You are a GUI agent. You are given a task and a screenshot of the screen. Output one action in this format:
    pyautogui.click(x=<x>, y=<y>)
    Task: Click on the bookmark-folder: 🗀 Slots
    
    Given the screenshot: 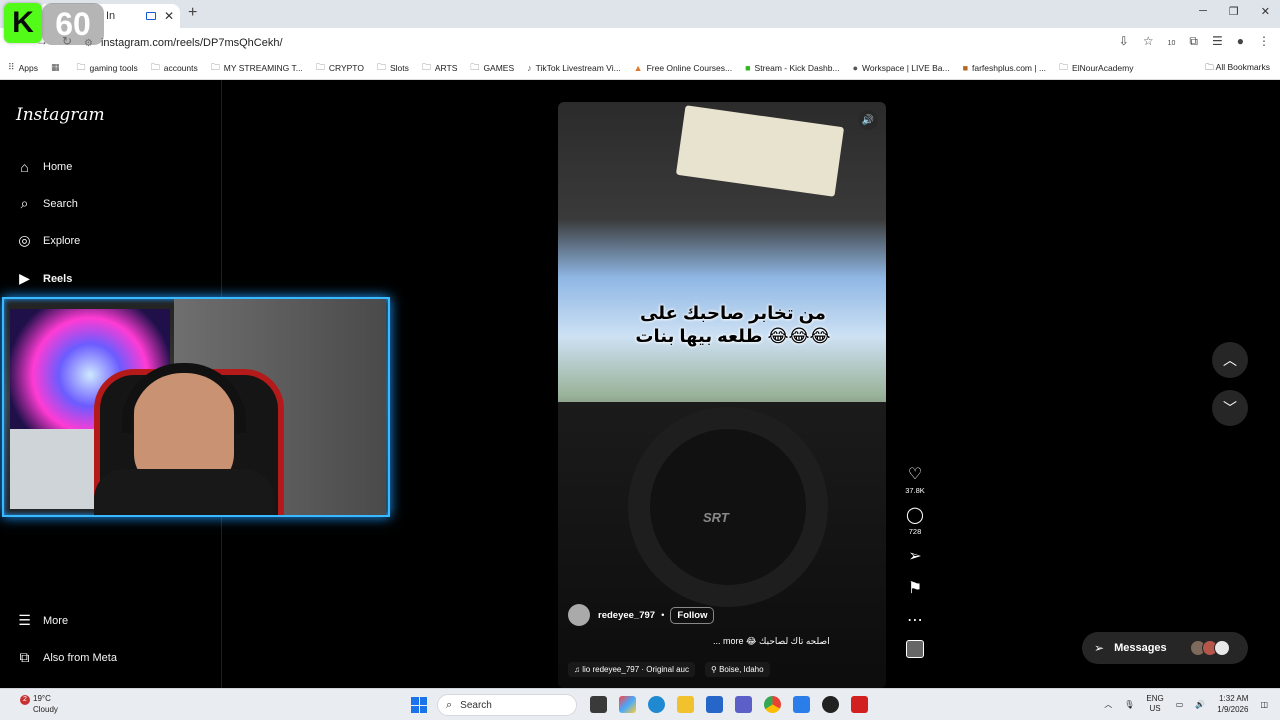 What is the action you would take?
    pyautogui.click(x=393, y=68)
    